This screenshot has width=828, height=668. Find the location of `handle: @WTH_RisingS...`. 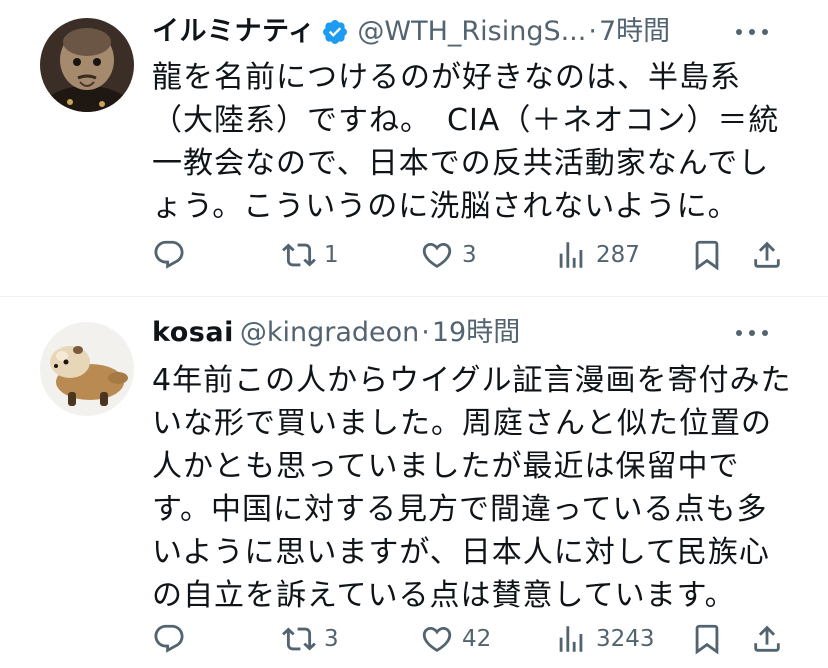

handle: @WTH_RisingS... is located at coordinates (471, 32).